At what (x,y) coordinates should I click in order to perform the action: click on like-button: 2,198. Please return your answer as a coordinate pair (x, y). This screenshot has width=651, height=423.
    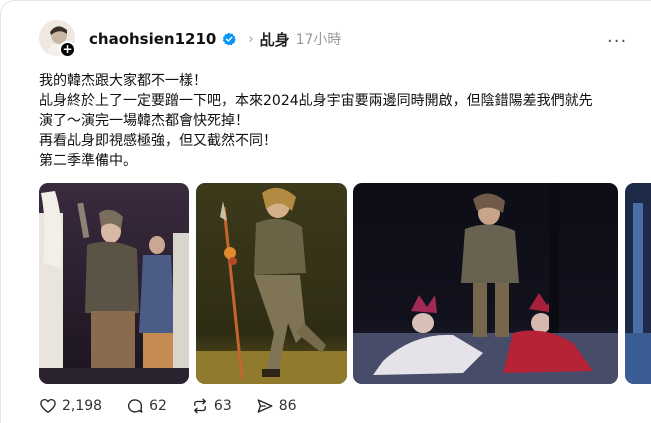
    Looking at the image, I should click on (70, 406).